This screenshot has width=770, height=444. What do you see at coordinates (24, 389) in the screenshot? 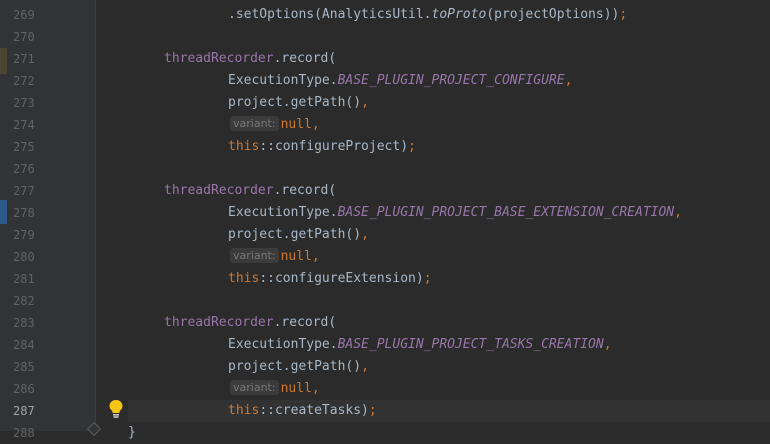
I see `line-number: 286` at bounding box center [24, 389].